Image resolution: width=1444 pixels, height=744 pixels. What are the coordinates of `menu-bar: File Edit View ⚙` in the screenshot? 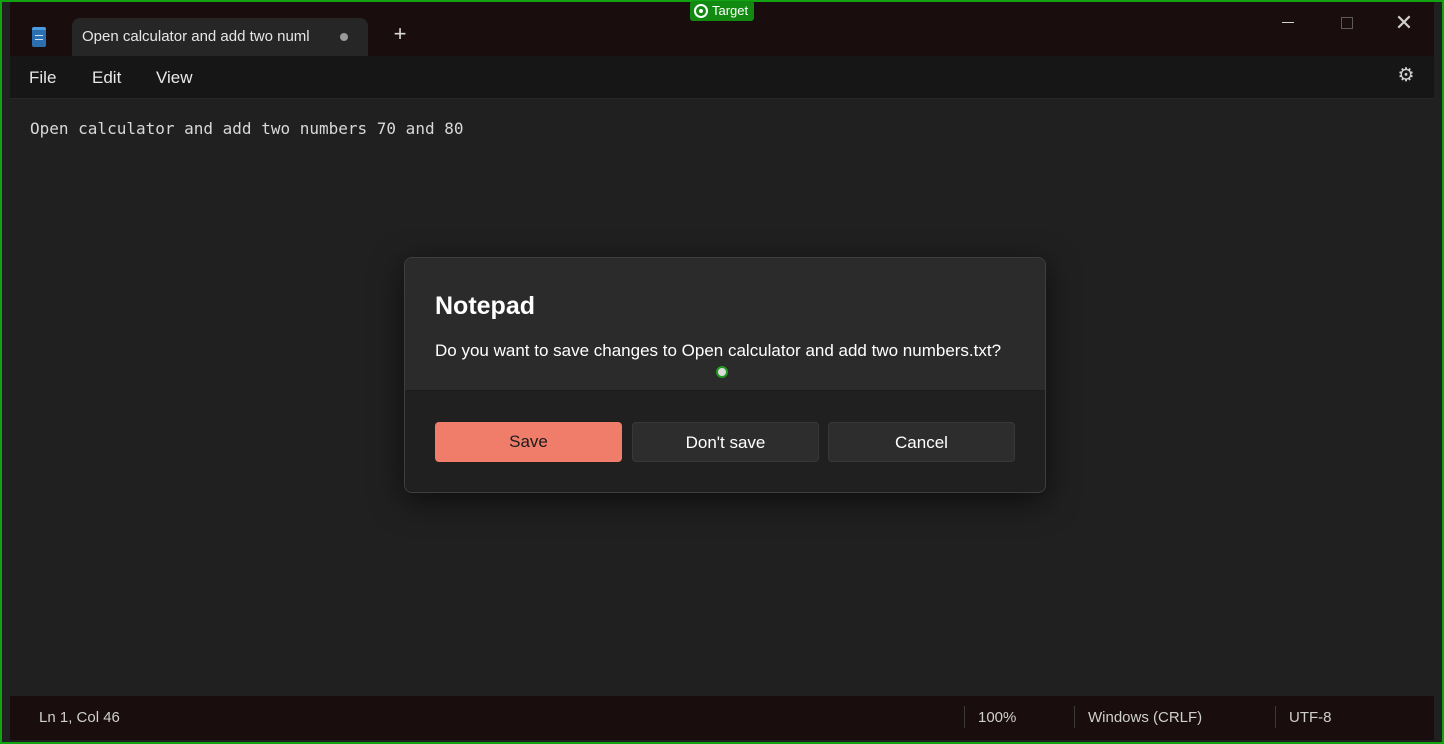 It's located at (722, 77).